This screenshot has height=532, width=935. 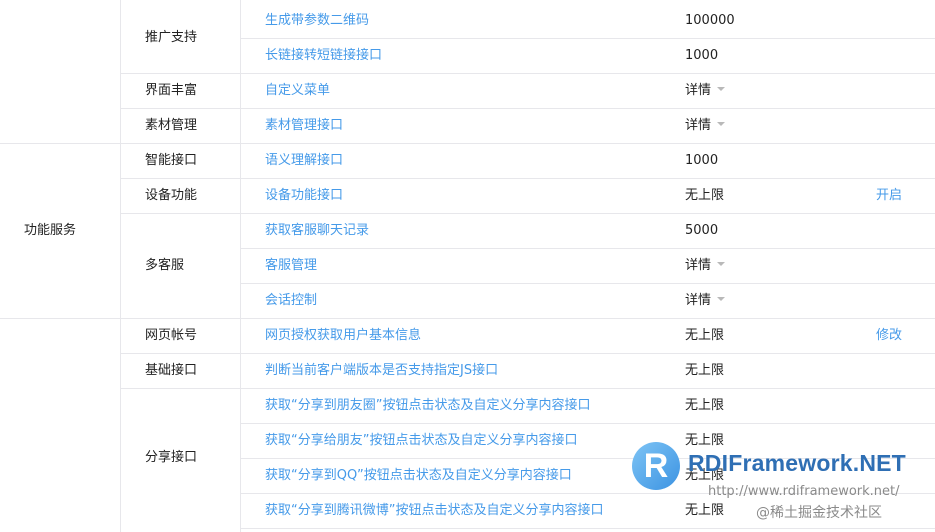 I want to click on quota-value: 5000, so click(x=701, y=231).